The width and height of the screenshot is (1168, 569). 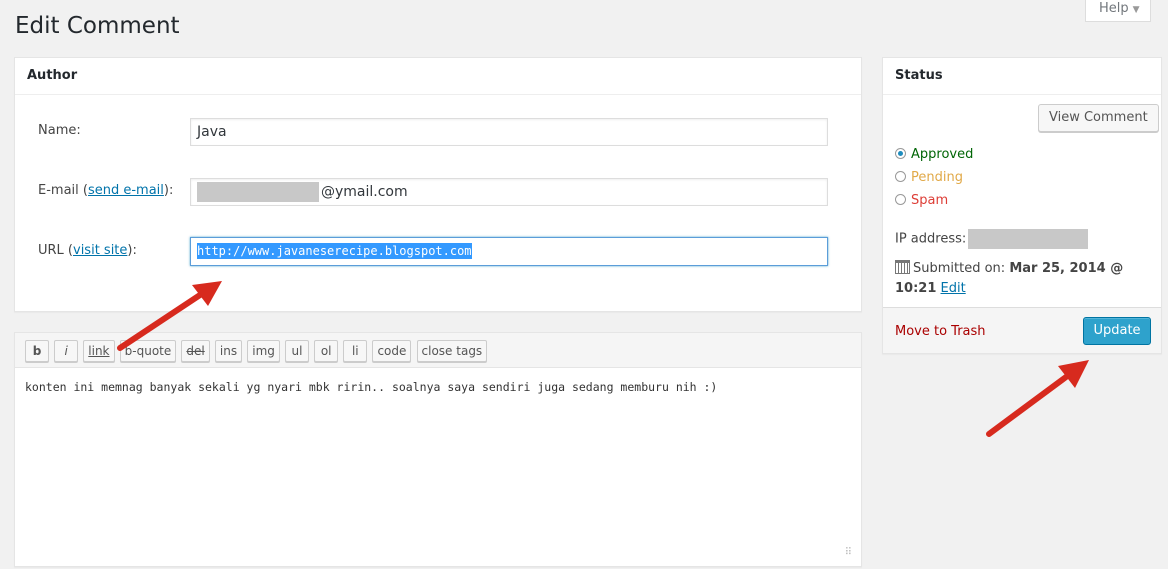 I want to click on qt-italic-button: i, so click(x=66, y=351).